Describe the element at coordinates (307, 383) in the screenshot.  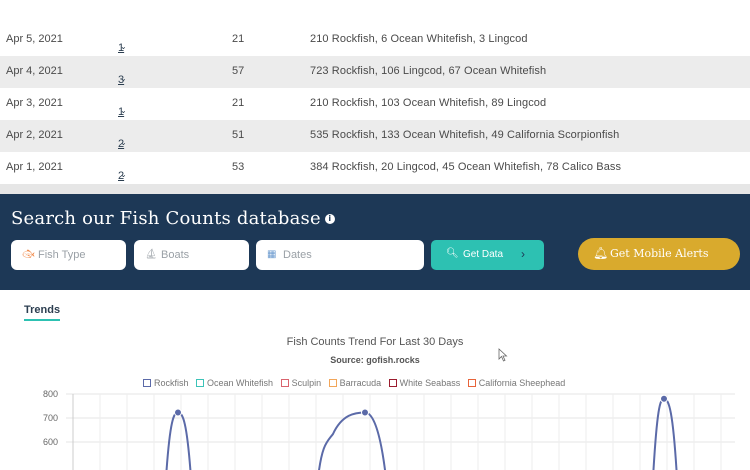
I see `legend-label: Sculpin` at that location.